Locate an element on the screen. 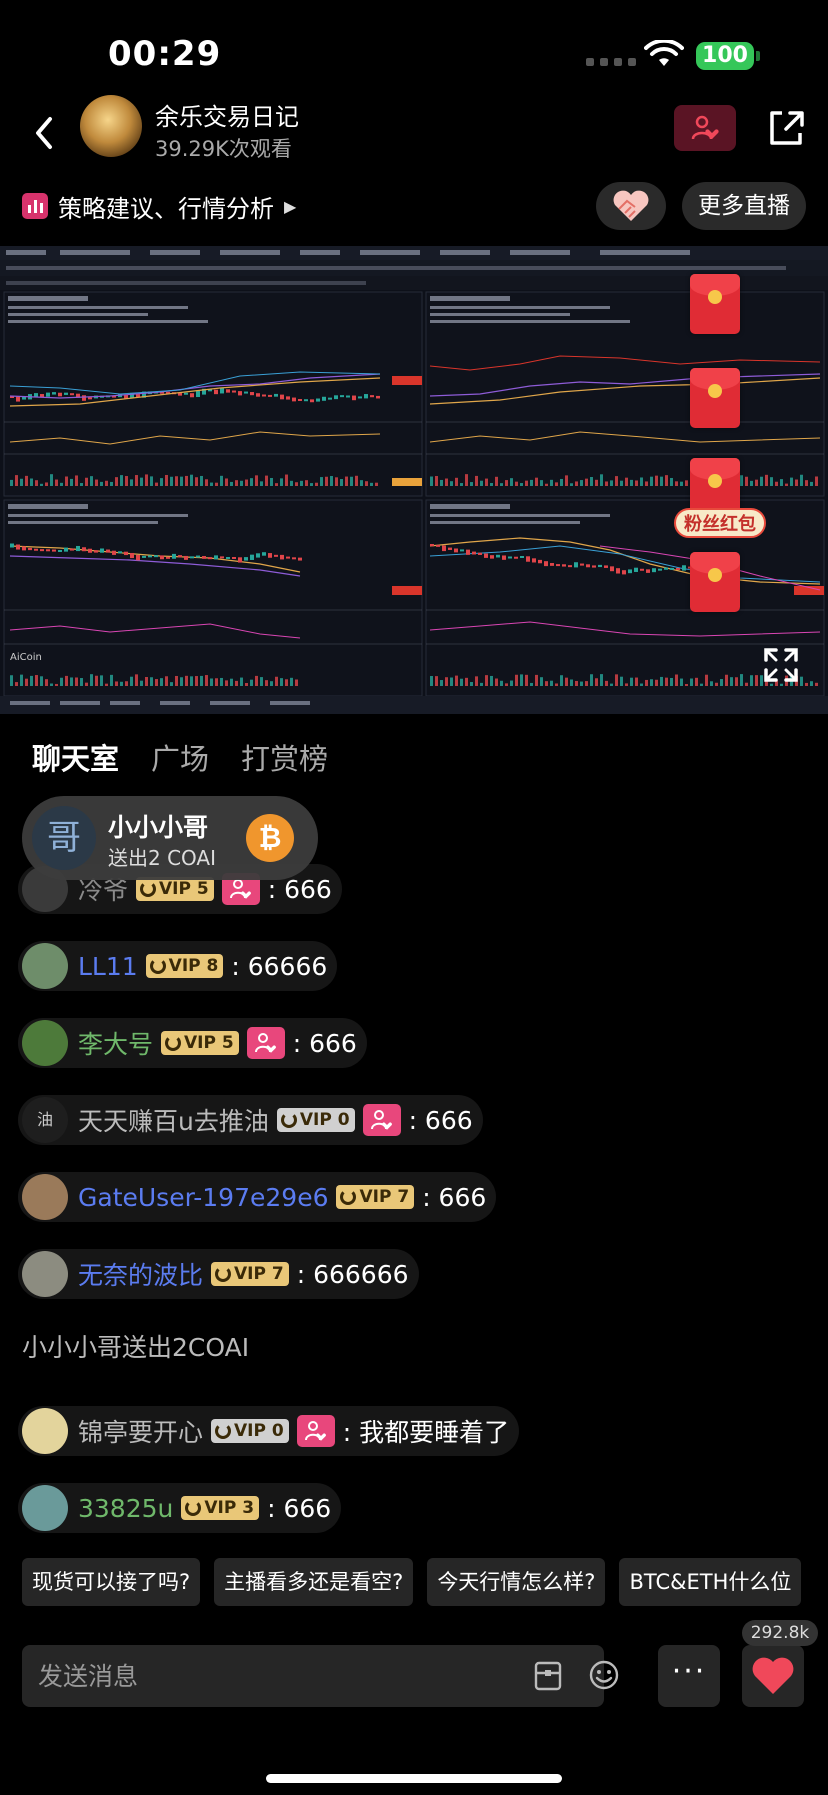 This screenshot has height=1795, width=828. back-arrow-icon is located at coordinates (45, 133).